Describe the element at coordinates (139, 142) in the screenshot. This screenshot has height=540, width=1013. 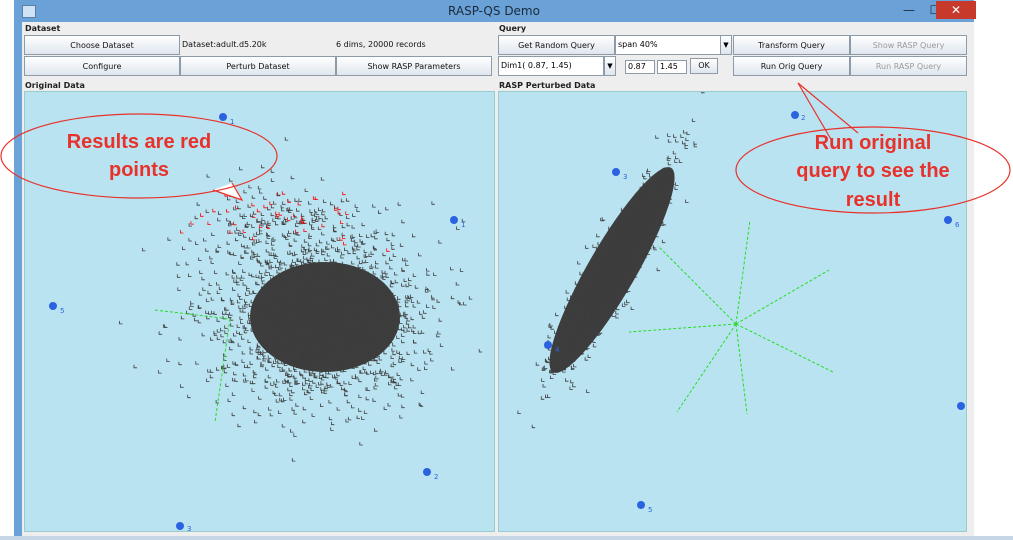
I see `callout-line: Results are red` at that location.